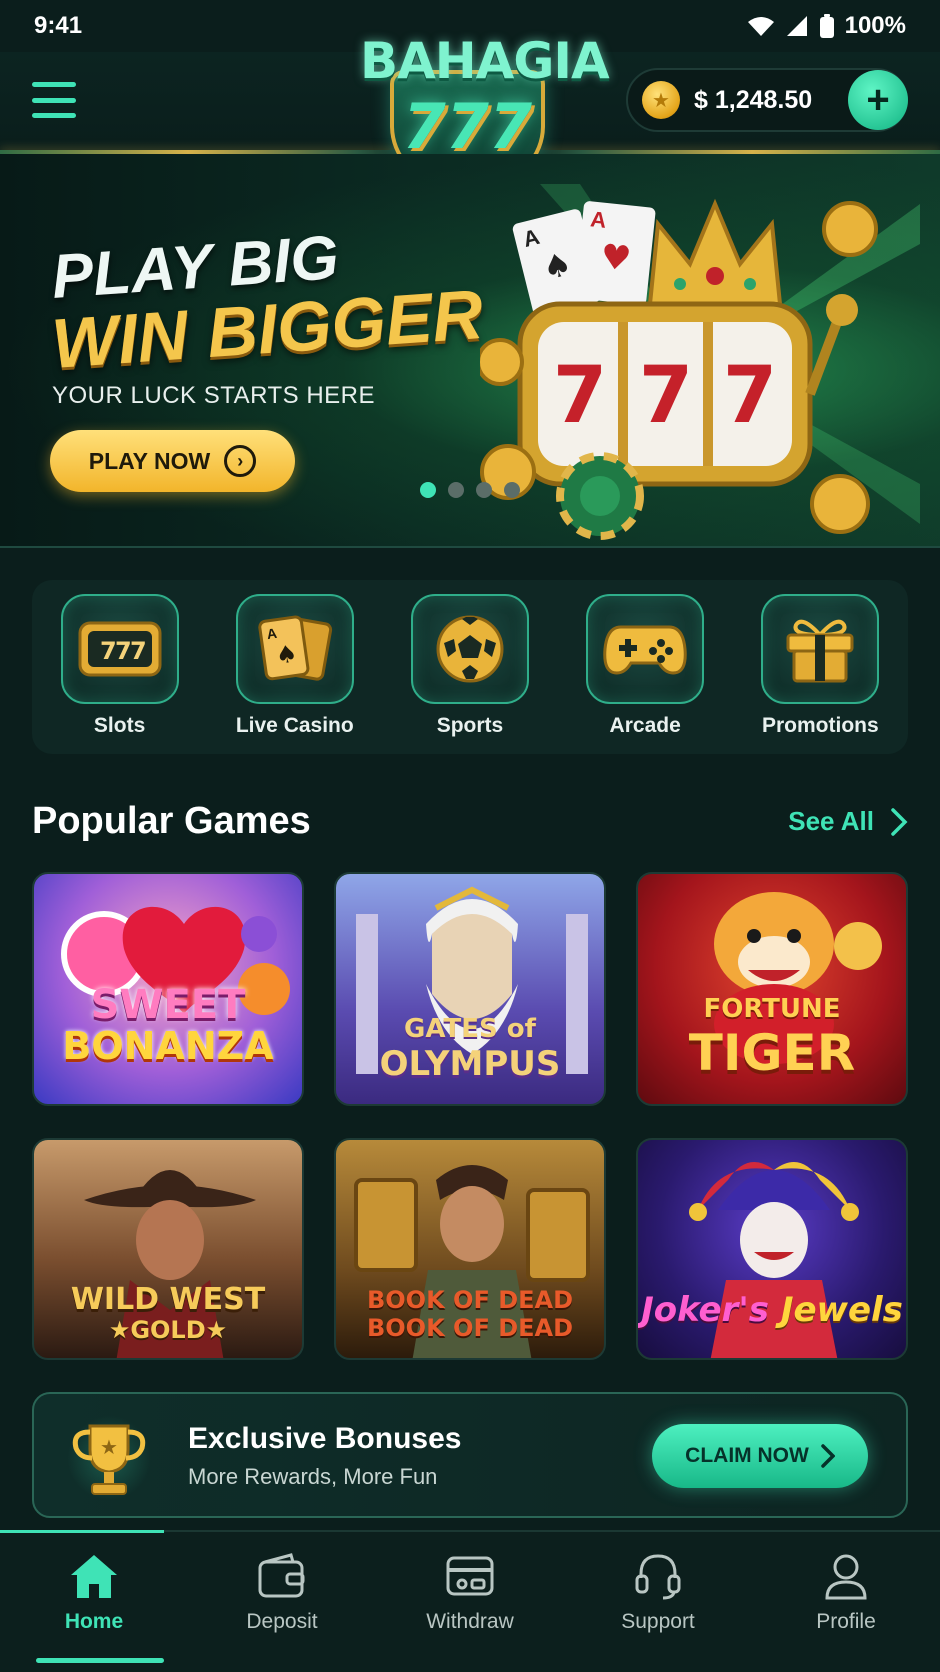 The height and width of the screenshot is (1672, 940). Describe the element at coordinates (598, 219) in the screenshot. I see `svg-text: A` at that location.